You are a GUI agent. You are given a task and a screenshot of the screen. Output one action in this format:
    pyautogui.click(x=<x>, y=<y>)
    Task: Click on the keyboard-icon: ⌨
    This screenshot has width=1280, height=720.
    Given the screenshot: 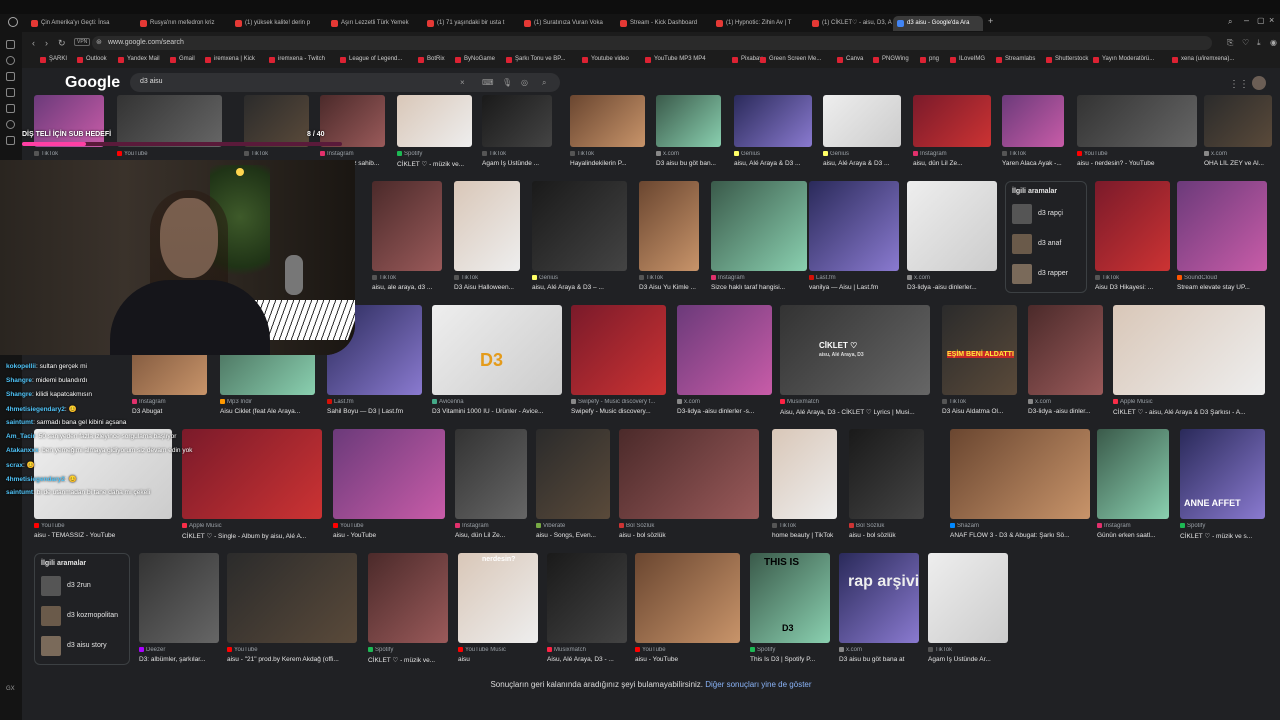 What is the action you would take?
    pyautogui.click(x=488, y=82)
    